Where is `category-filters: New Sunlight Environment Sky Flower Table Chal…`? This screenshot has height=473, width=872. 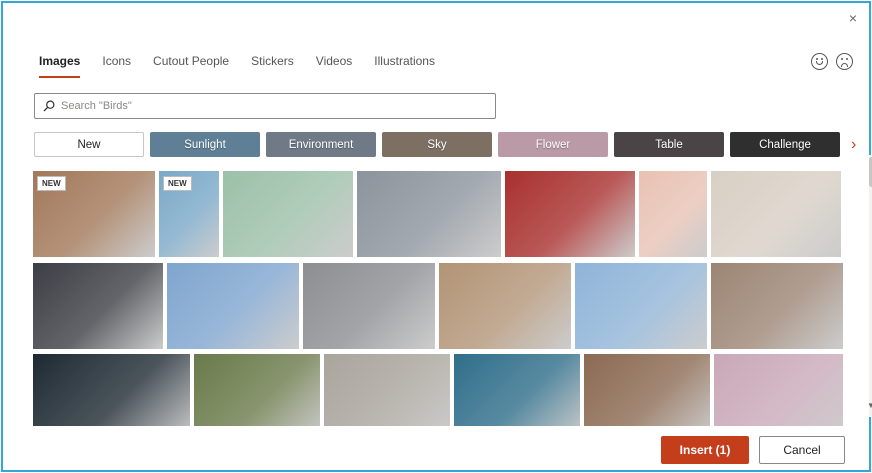
category-filters: New Sunlight Environment Sky Flower Table Chal… is located at coordinates (437, 144).